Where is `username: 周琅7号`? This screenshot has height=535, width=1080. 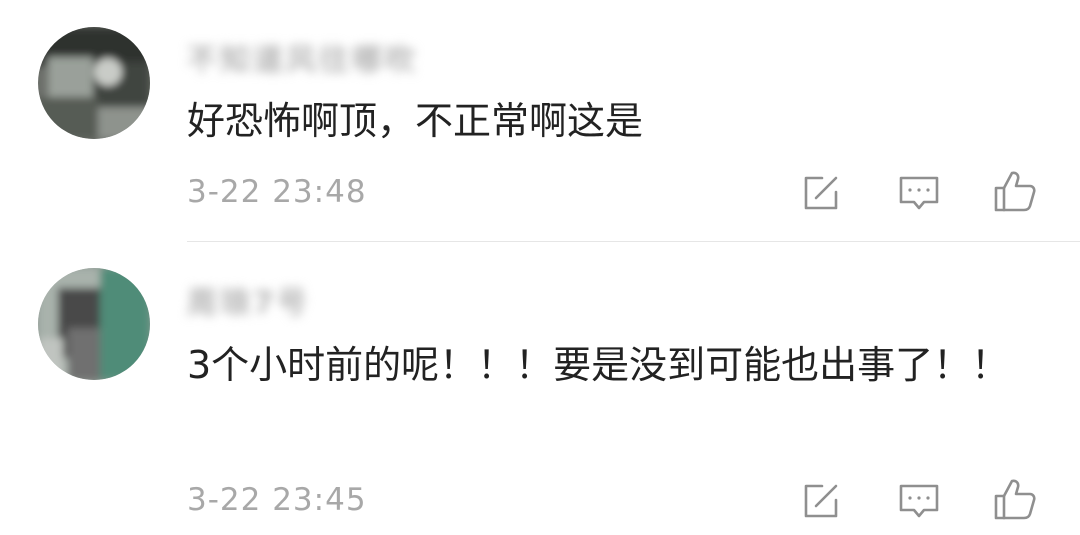 username: 周琅7号 is located at coordinates (248, 300).